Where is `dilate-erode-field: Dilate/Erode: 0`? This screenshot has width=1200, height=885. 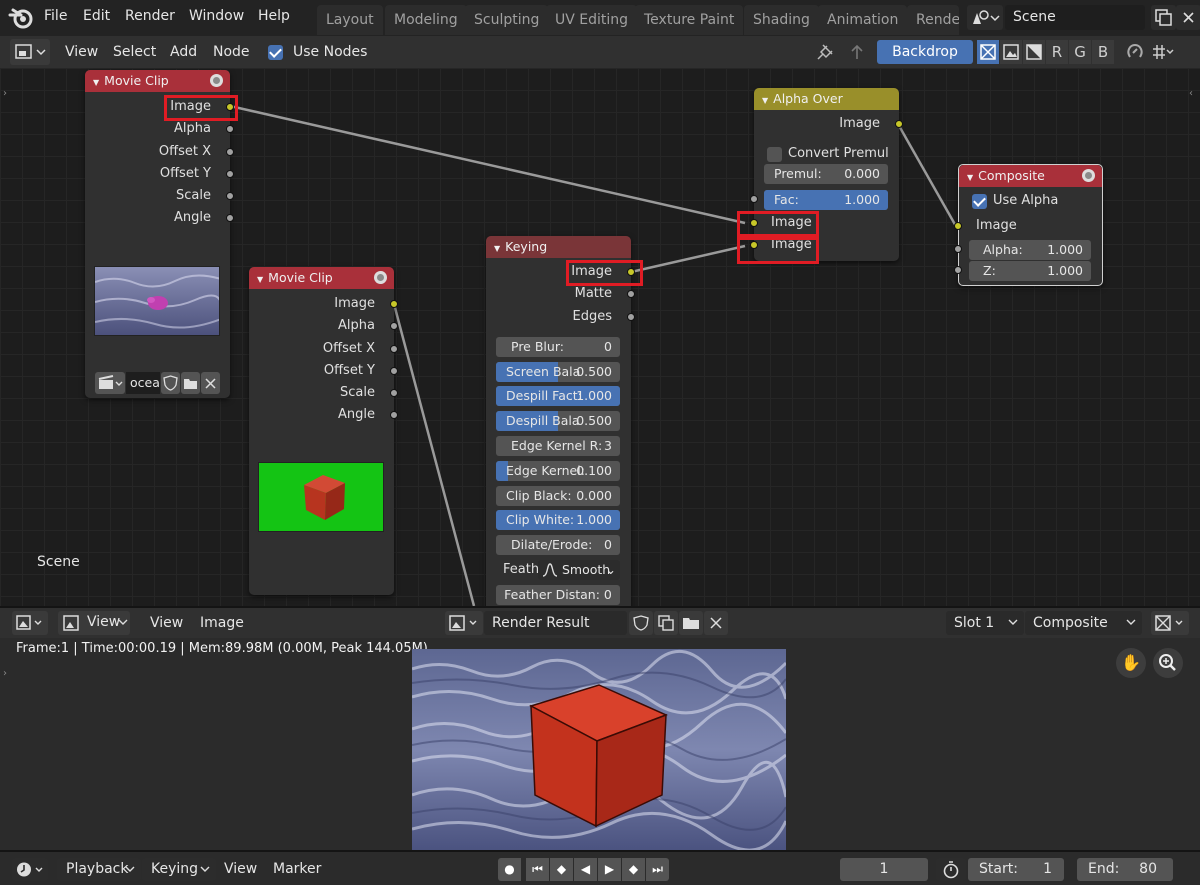 dilate-erode-field: Dilate/Erode: 0 is located at coordinates (558, 545).